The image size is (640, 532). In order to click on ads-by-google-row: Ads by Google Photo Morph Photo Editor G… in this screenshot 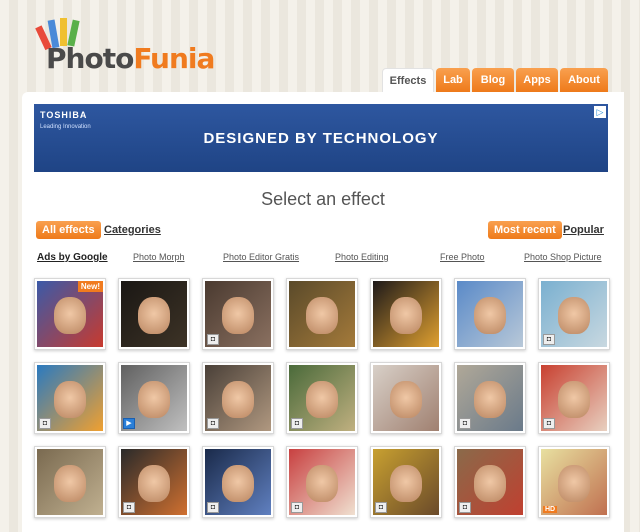, I will do `click(327, 259)`.